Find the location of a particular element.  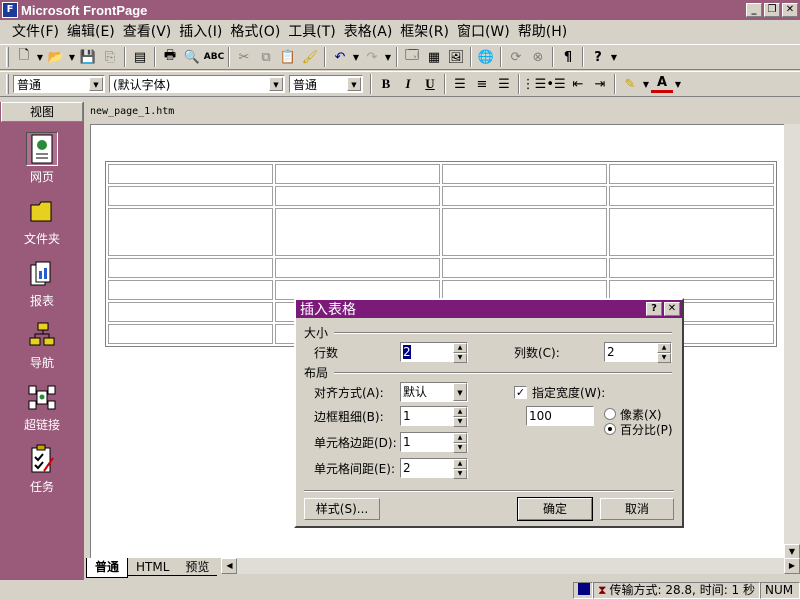

italic-icon: I is located at coordinates (408, 84).